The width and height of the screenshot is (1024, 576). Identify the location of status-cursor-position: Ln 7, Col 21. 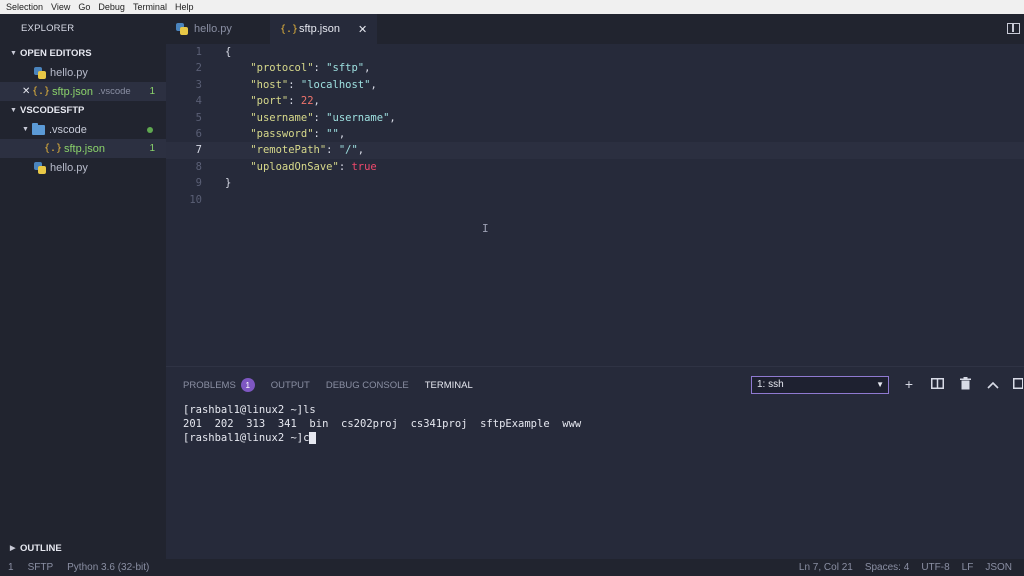
(826, 567).